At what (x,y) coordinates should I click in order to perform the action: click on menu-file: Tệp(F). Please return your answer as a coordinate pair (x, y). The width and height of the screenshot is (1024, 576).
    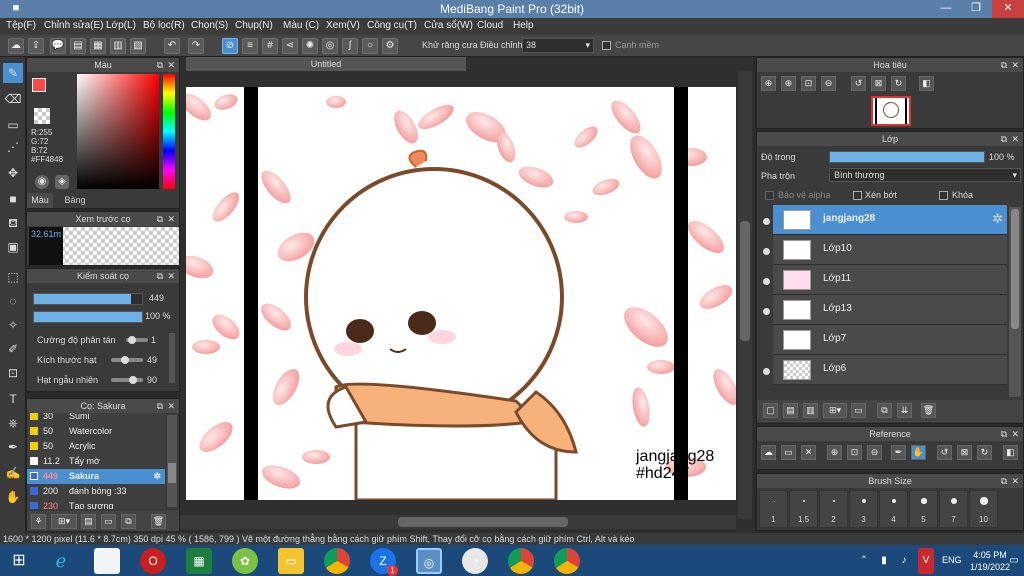
    Looking at the image, I should click on (21, 25).